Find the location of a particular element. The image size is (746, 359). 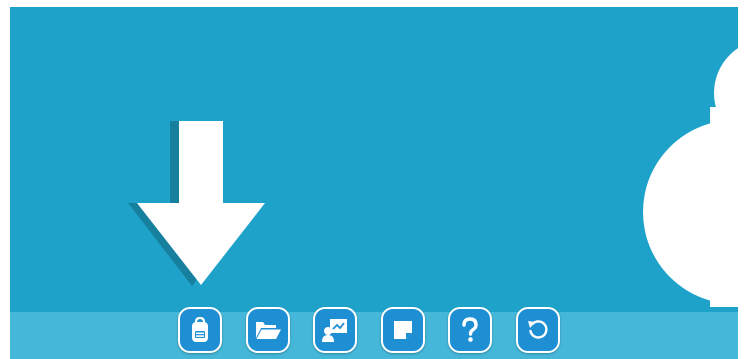

help-button: help is located at coordinates (470, 330).